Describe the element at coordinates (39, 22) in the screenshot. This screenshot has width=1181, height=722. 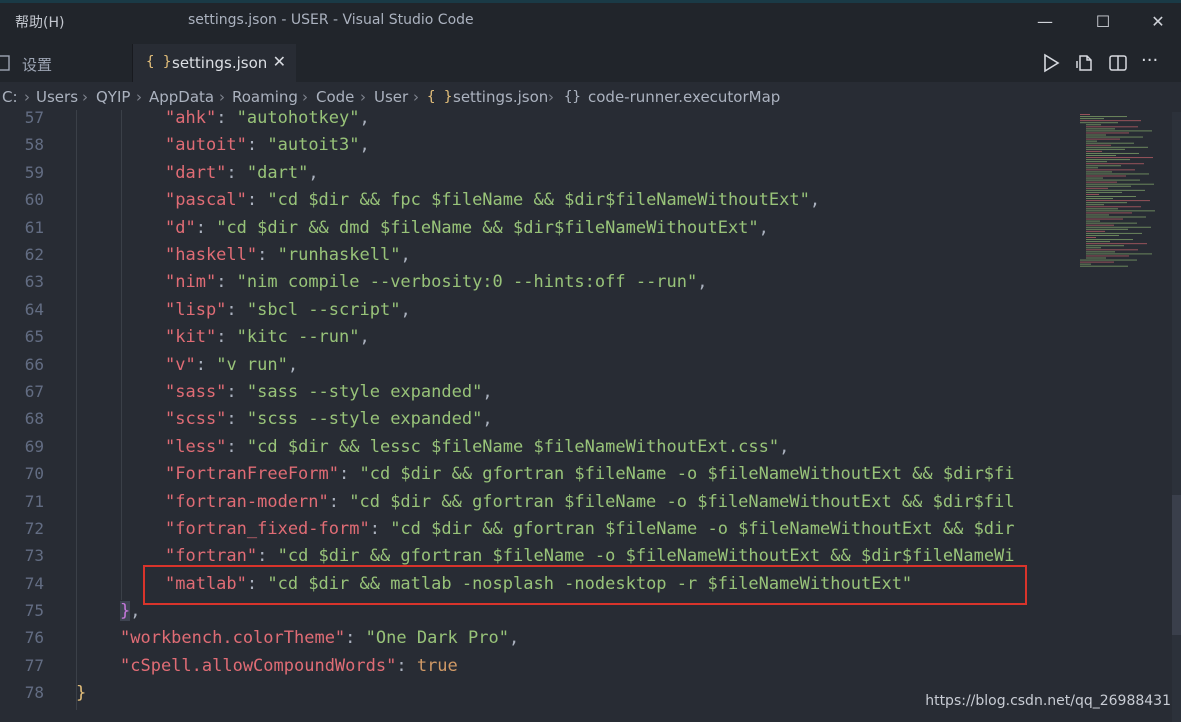
I see `menu-help: 帮助(H)` at that location.